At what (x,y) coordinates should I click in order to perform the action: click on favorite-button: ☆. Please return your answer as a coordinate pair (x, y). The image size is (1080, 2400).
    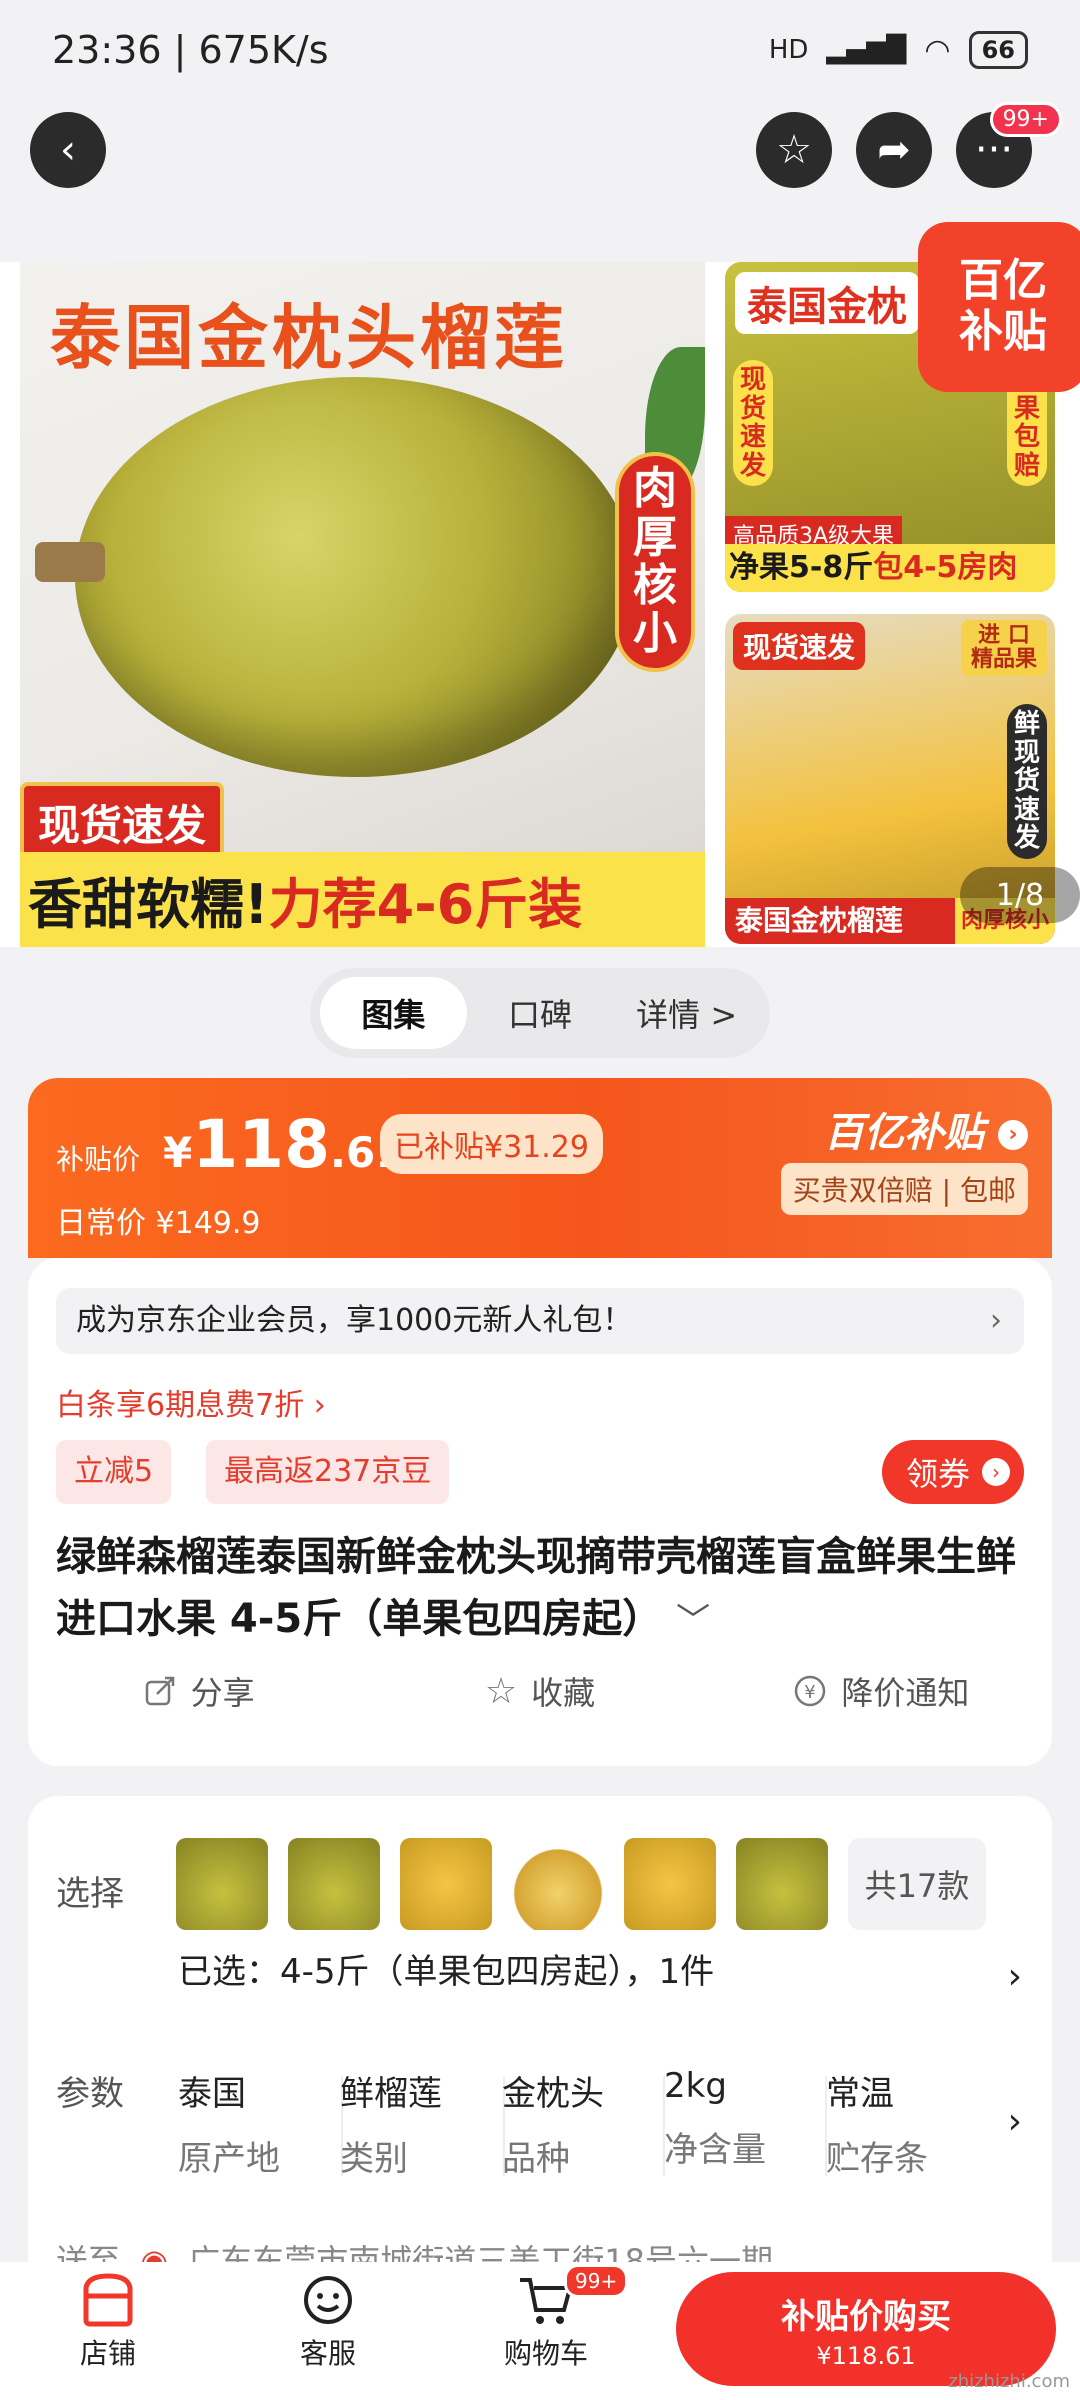
    Looking at the image, I should click on (794, 150).